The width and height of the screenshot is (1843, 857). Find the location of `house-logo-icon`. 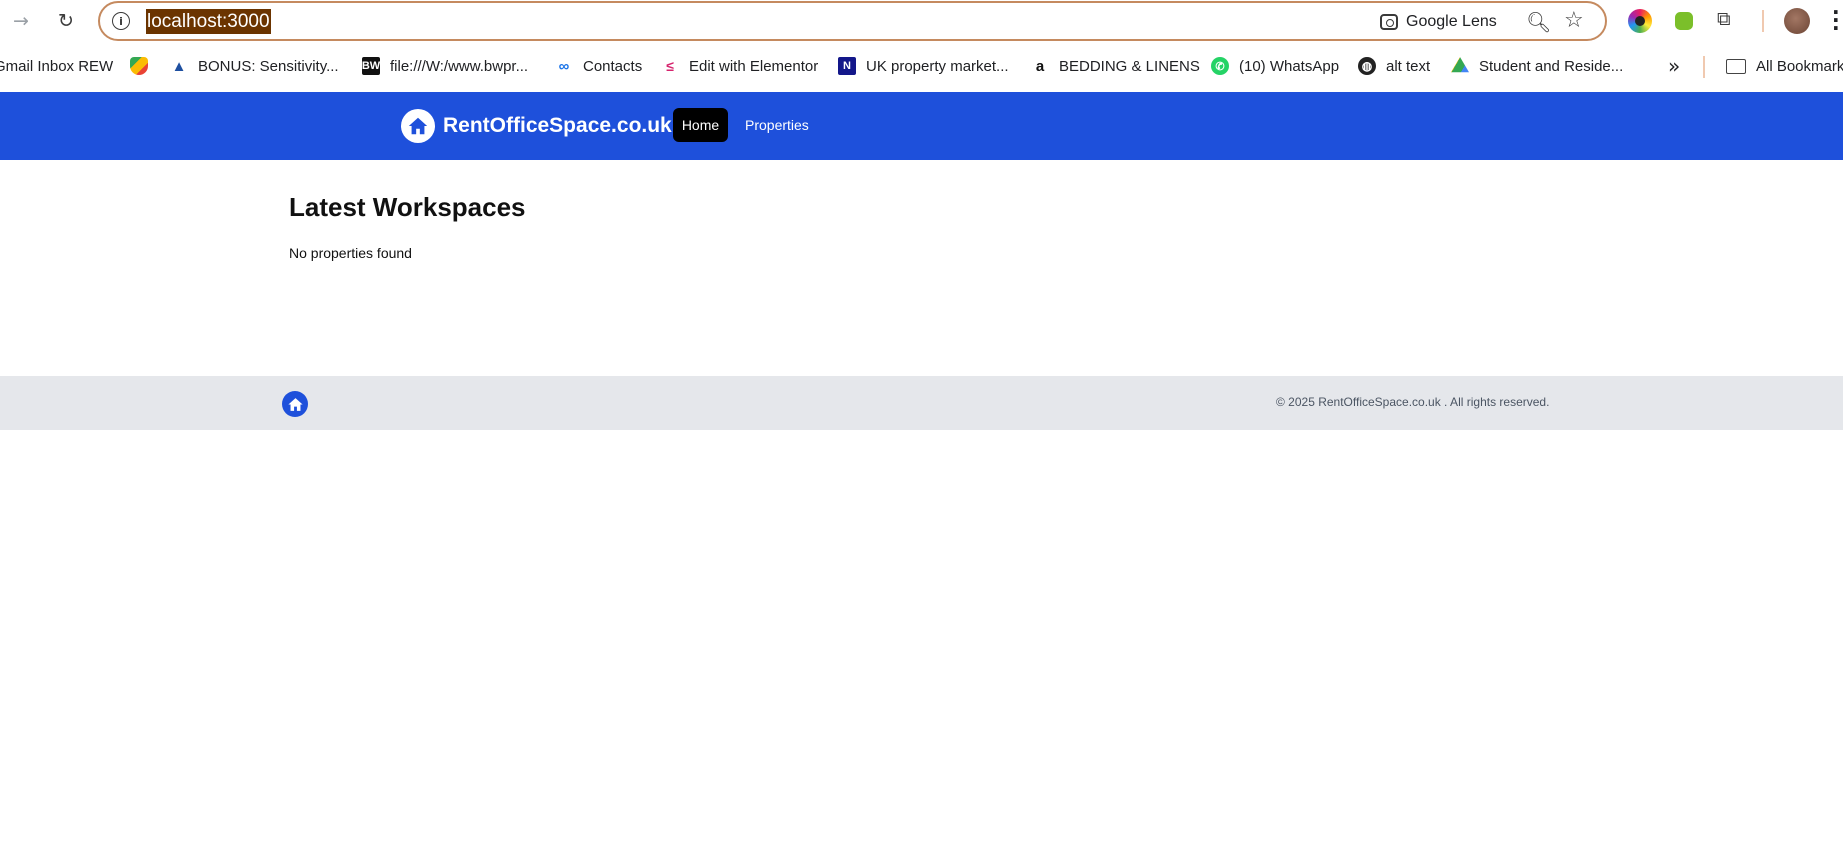

house-logo-icon is located at coordinates (418, 126).